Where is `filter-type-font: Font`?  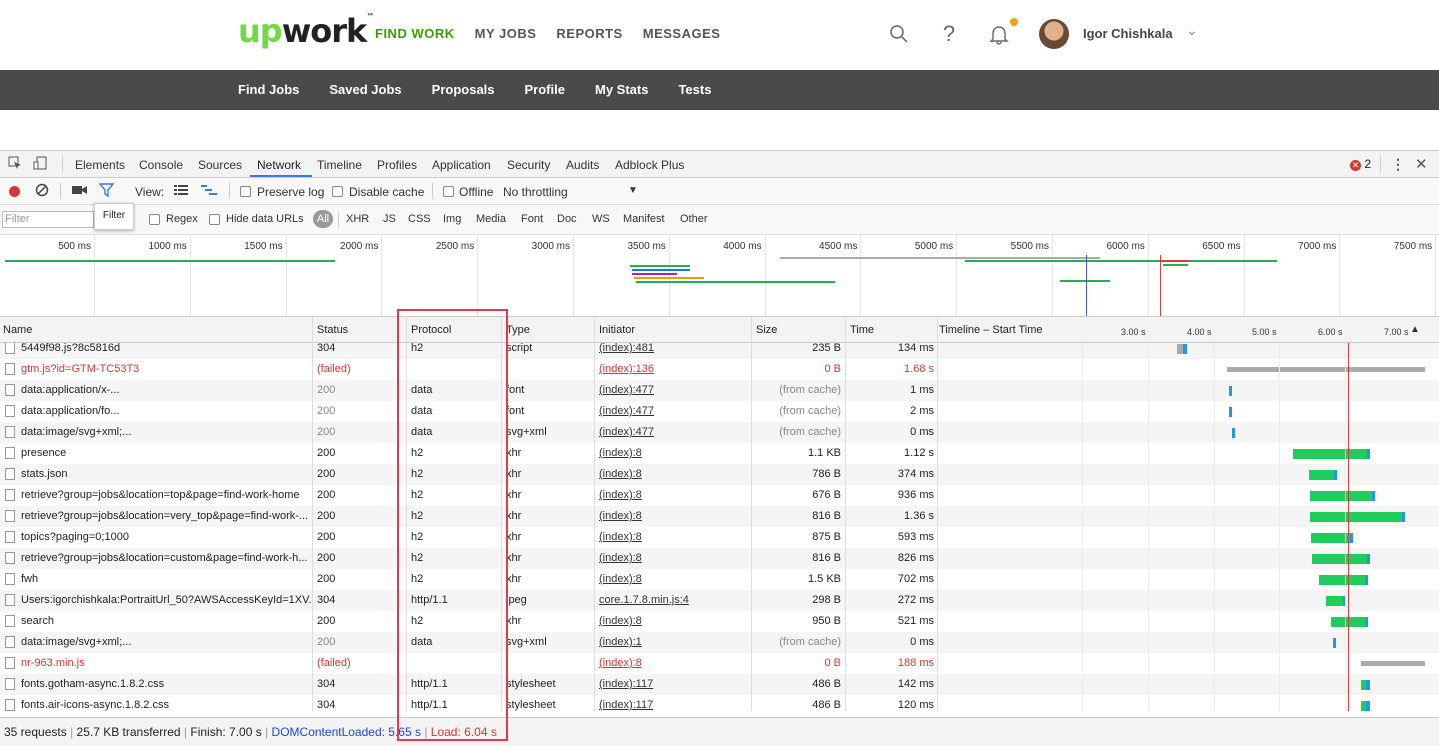
filter-type-font: Font is located at coordinates (532, 219).